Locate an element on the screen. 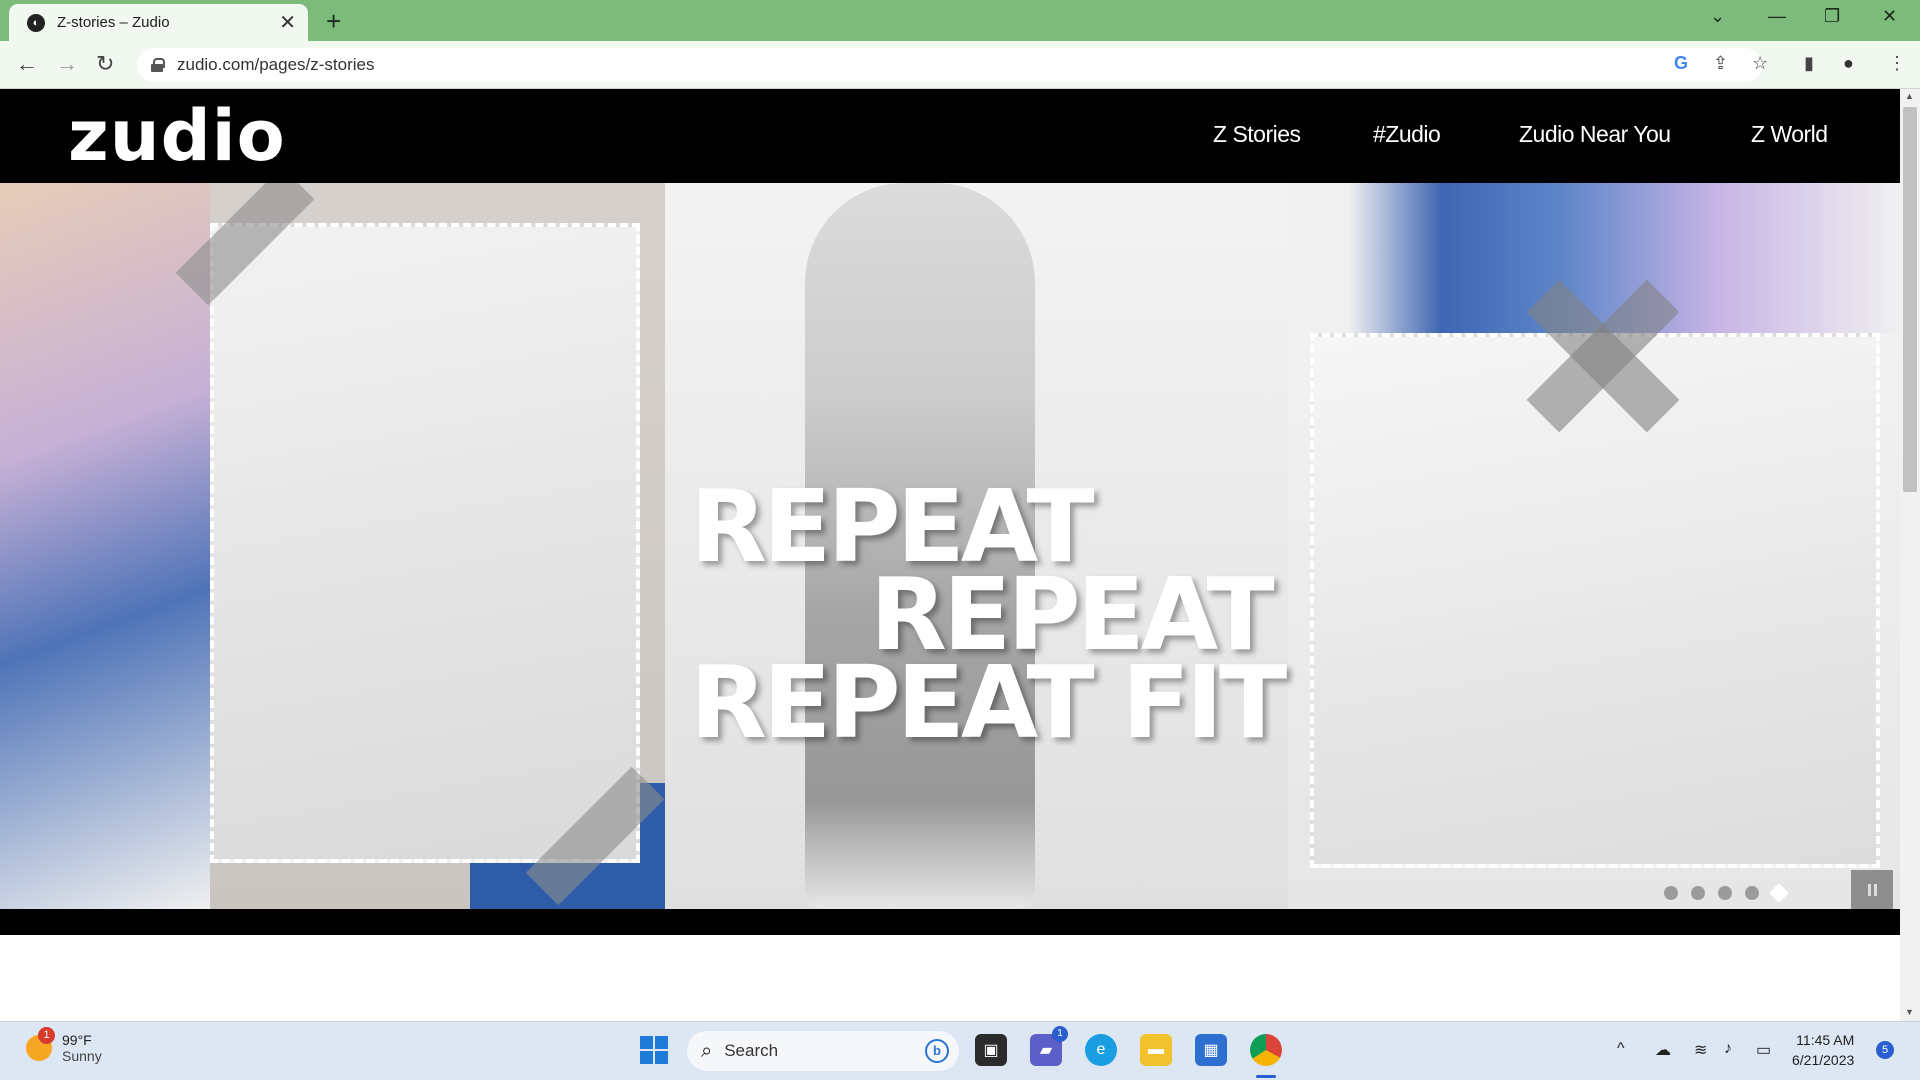  close-window-button: ✕ is located at coordinates (1889, 16).